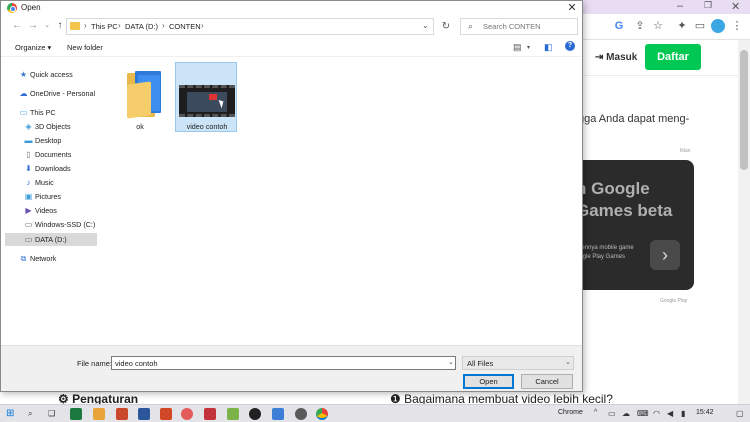 The width and height of the screenshot is (750, 422). Describe the element at coordinates (28, 182) in the screenshot. I see `music-icon: ♪` at that location.